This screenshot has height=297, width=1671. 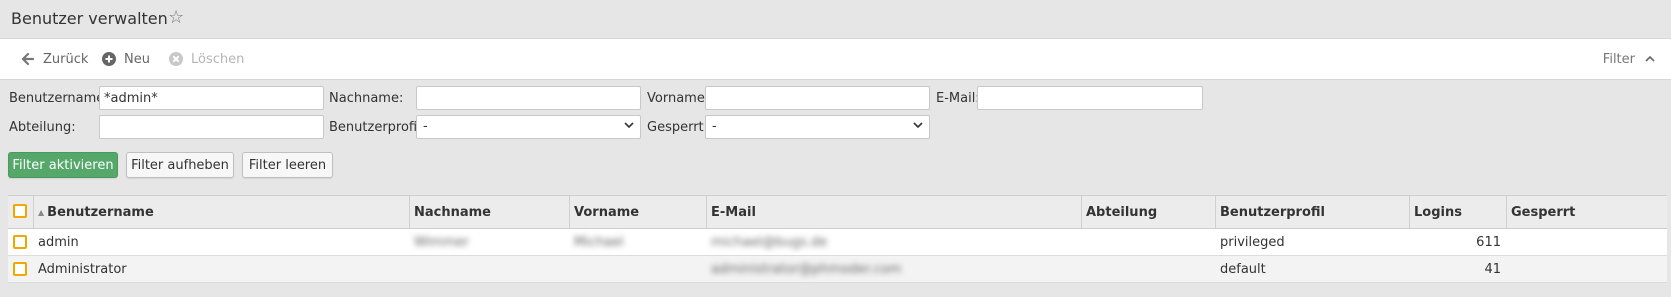 I want to click on arrow-left-icon, so click(x=28, y=59).